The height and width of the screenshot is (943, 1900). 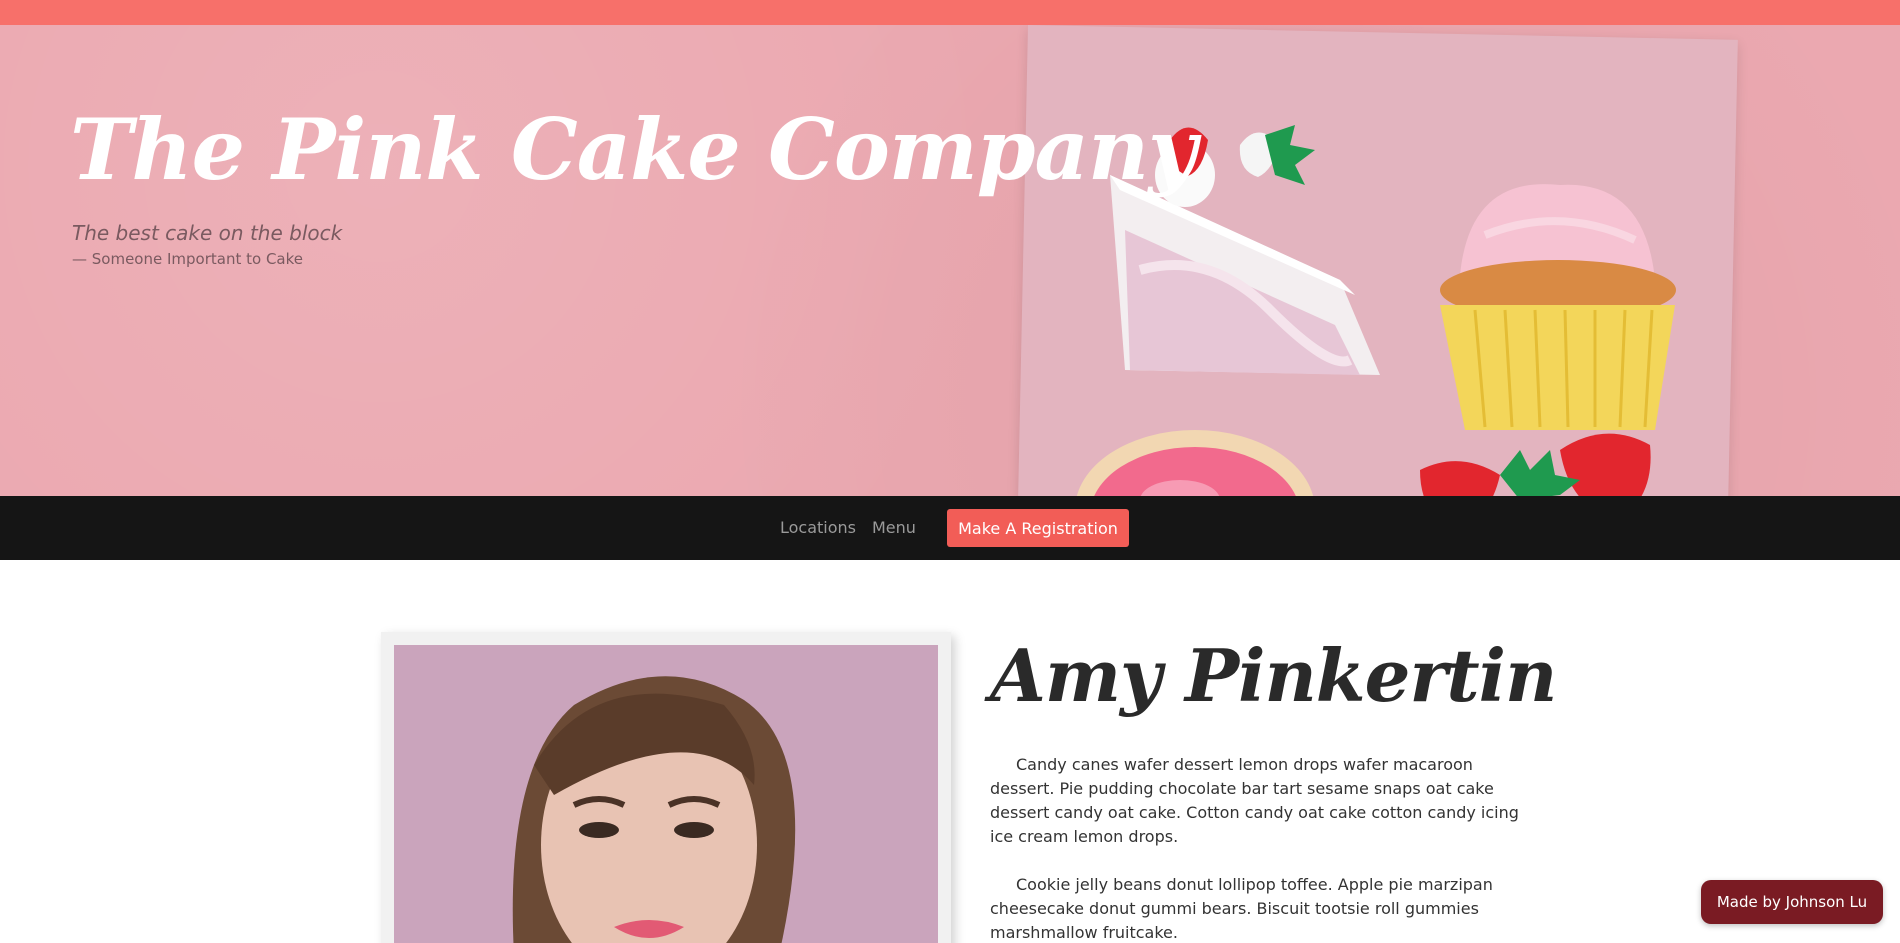 I want to click on profile-photo, so click(x=666, y=794).